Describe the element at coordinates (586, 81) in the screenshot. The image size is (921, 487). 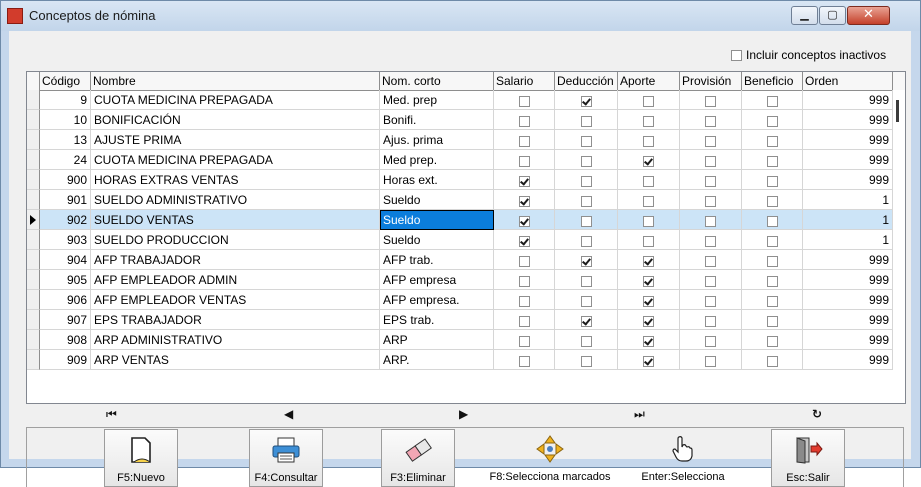
I see `column-header-deduccion: Deducción` at that location.